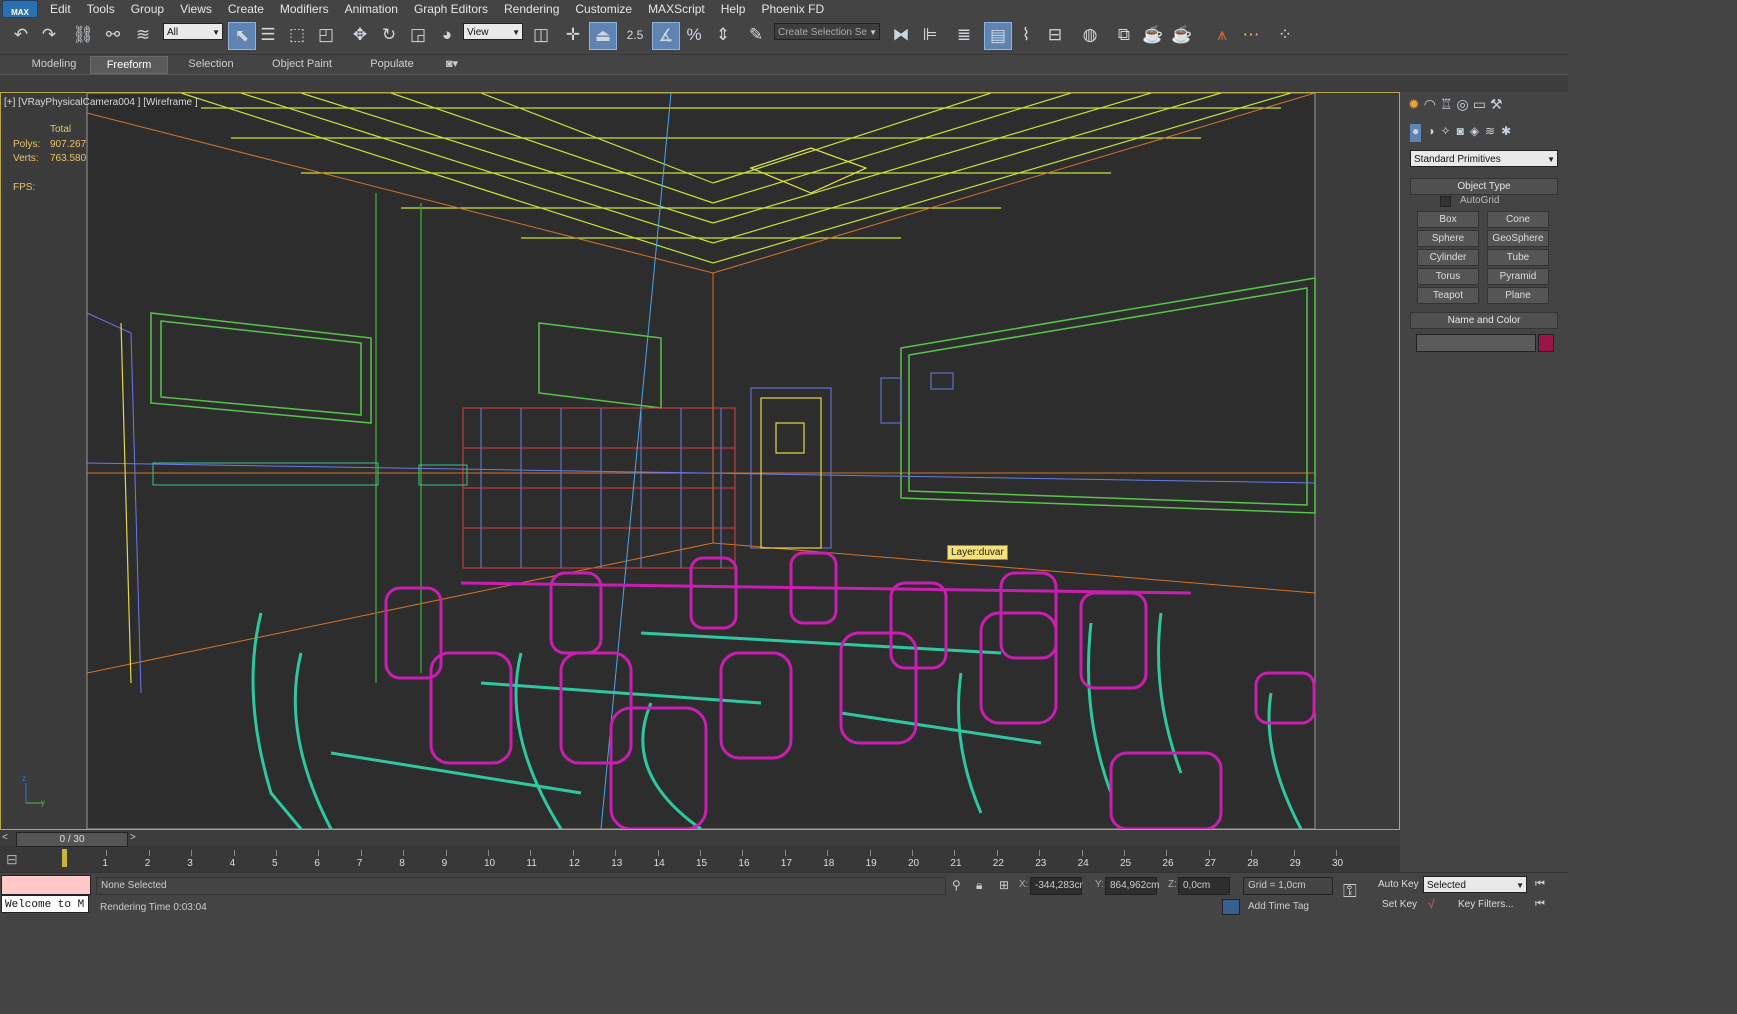 This screenshot has width=1737, height=1014. Describe the element at coordinates (1430, 106) in the screenshot. I see `modify-tab-icon: ◠` at that location.